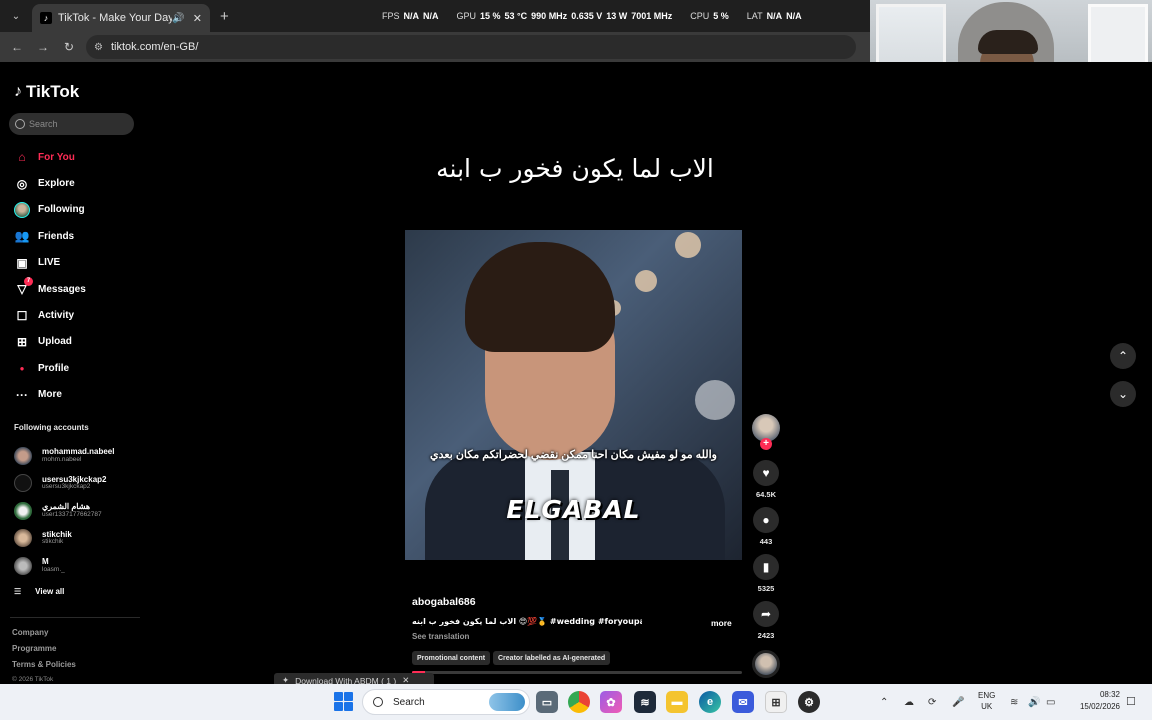 The height and width of the screenshot is (720, 1152). What do you see at coordinates (766, 567) in the screenshot?
I see `bookmark-icon: ▮` at bounding box center [766, 567].